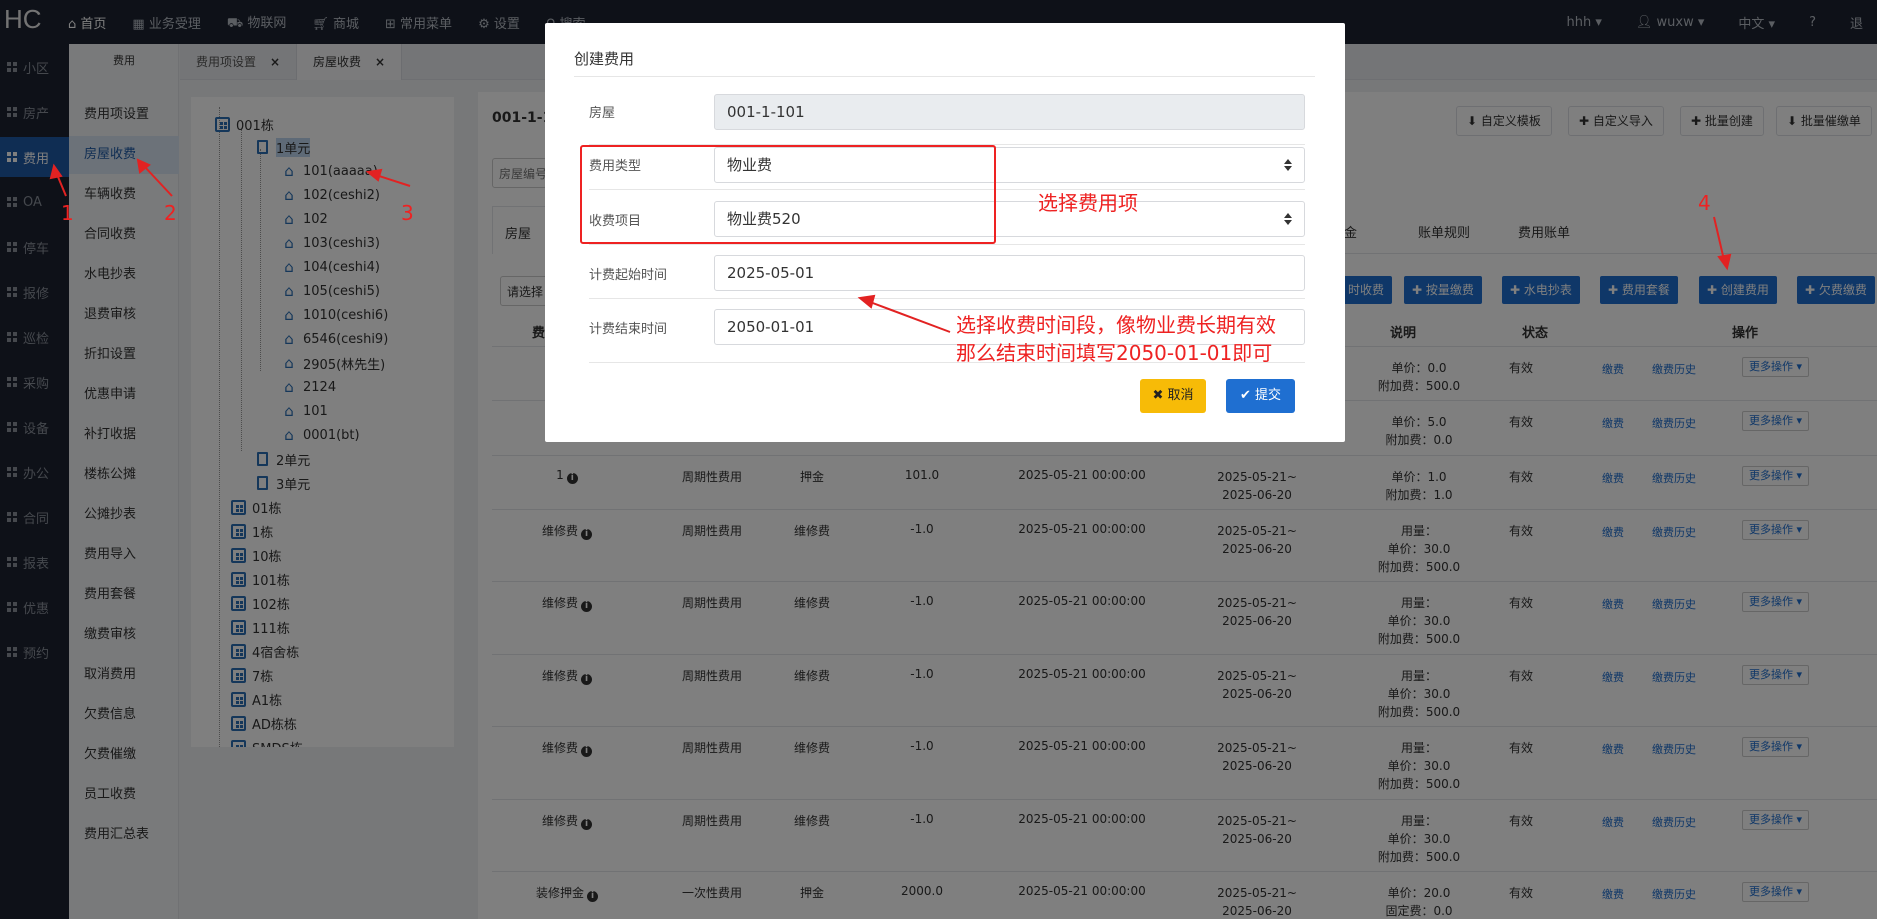 Image resolution: width=1877 pixels, height=919 pixels. What do you see at coordinates (374, 175) in the screenshot?
I see `annotation-arrow-3-head` at bounding box center [374, 175].